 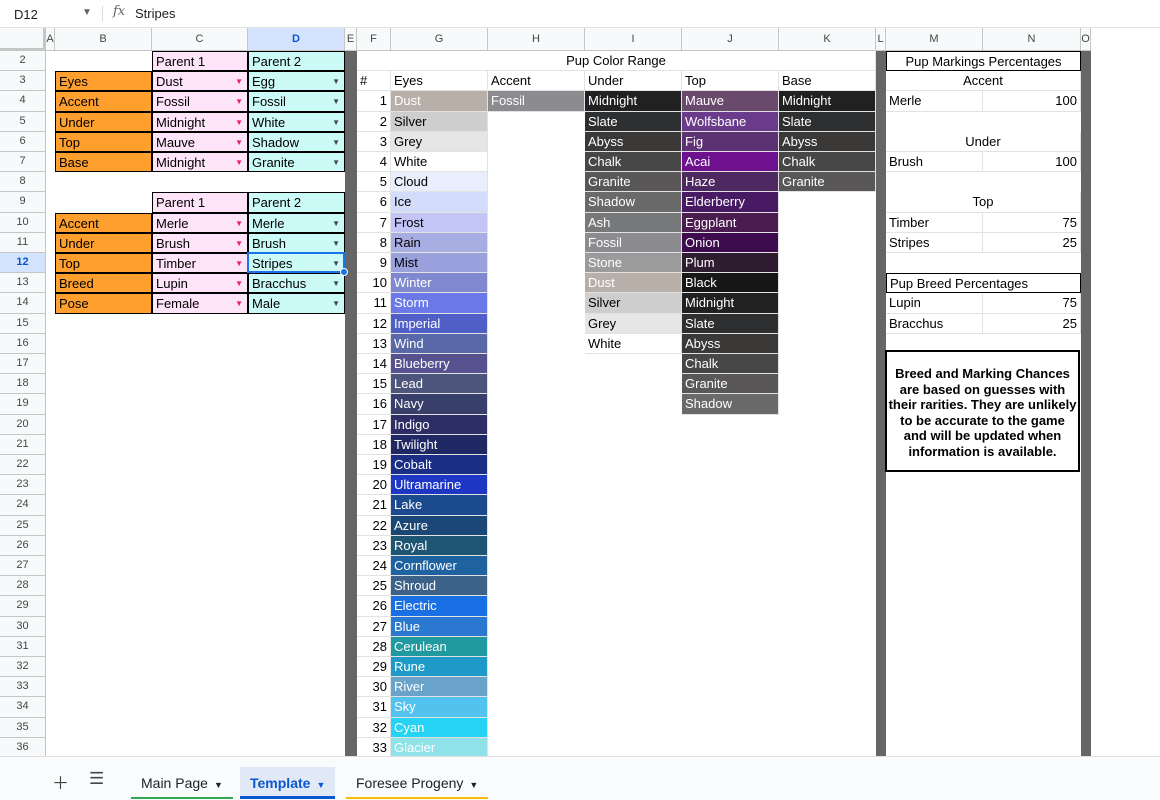 I want to click on eye-color-option: Storm, so click(x=439, y=303).